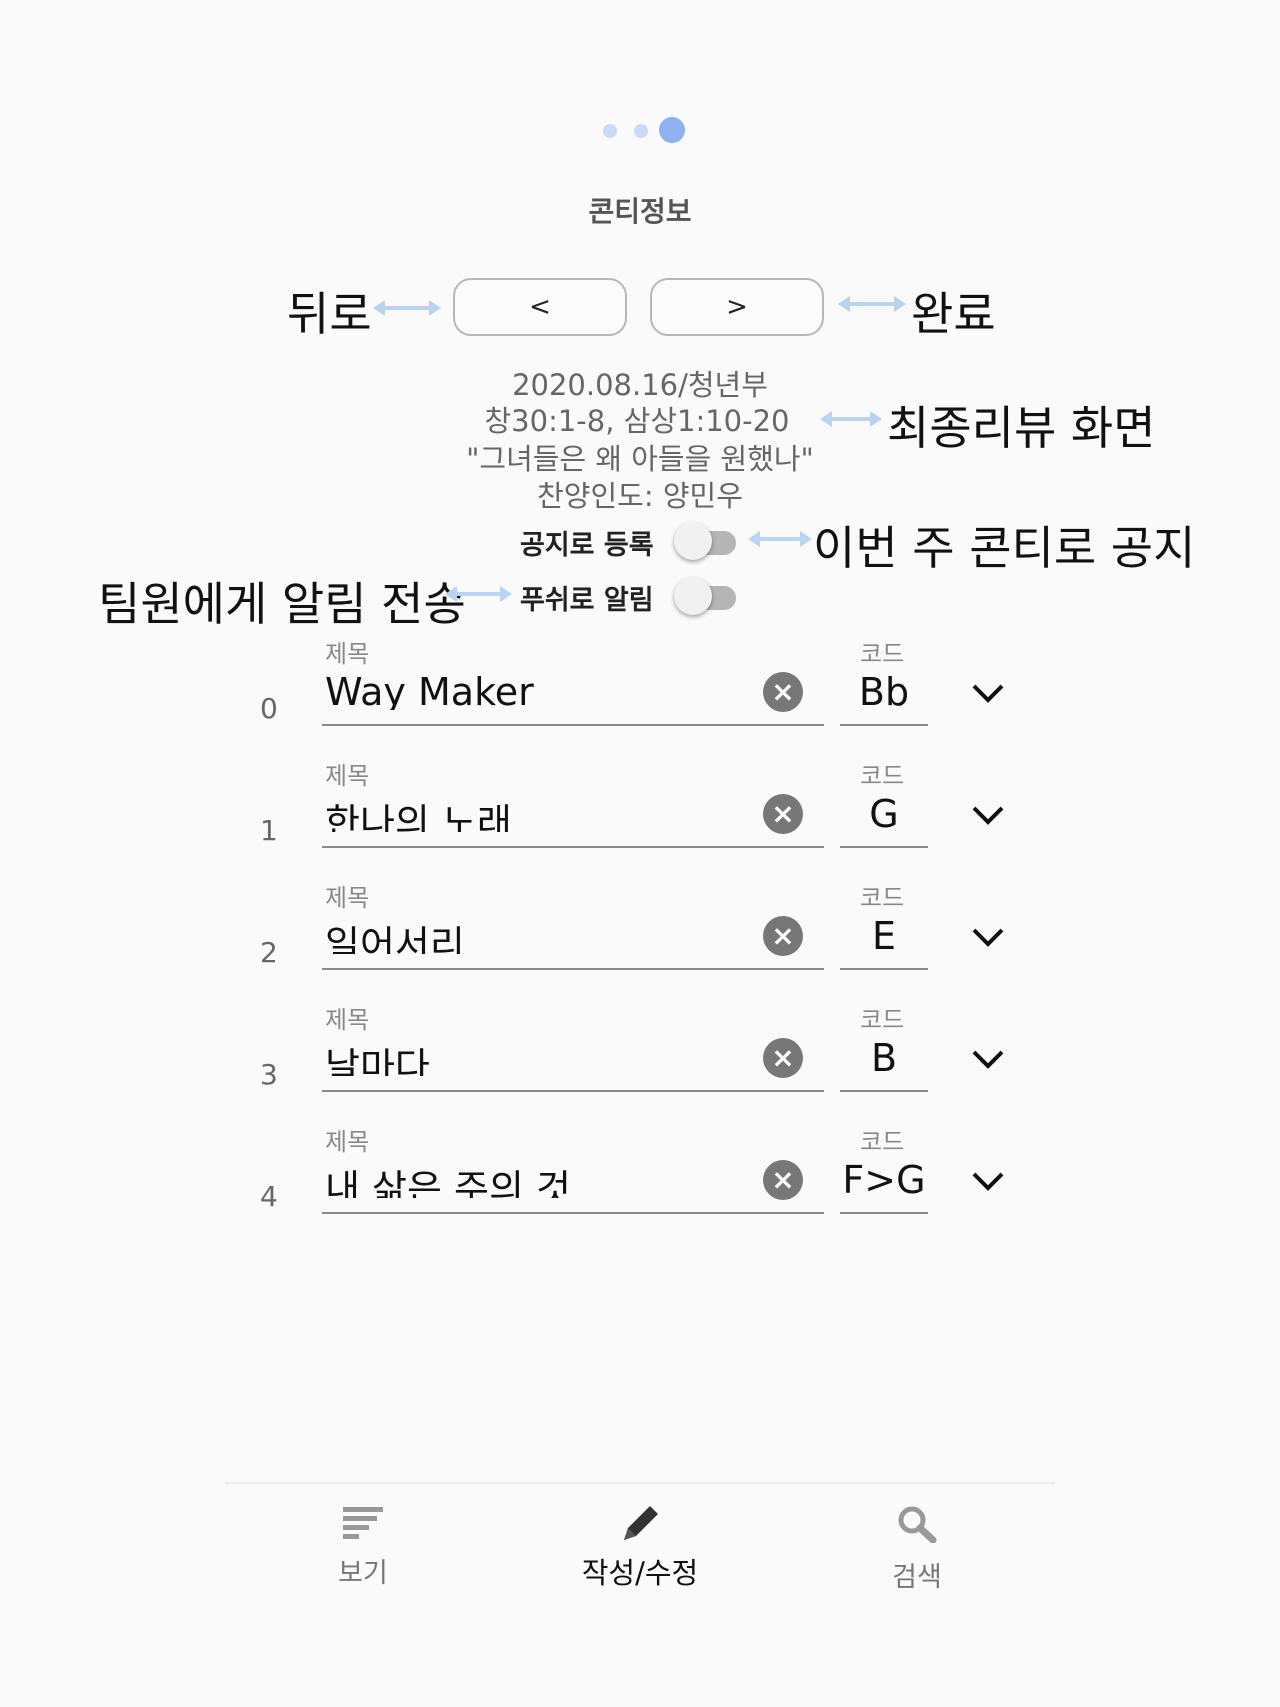  I want to click on song-row: 제목 코드 0 Way Maker × Bb, so click(640, 681).